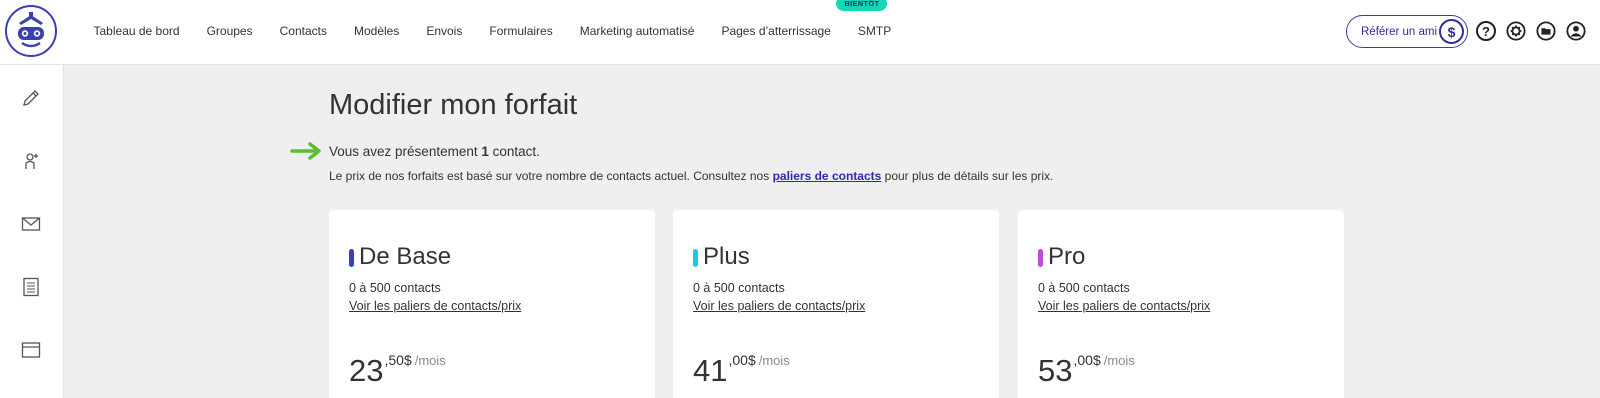 This screenshot has height=398, width=1600. What do you see at coordinates (1486, 31) in the screenshot?
I see `help-icon: ?` at bounding box center [1486, 31].